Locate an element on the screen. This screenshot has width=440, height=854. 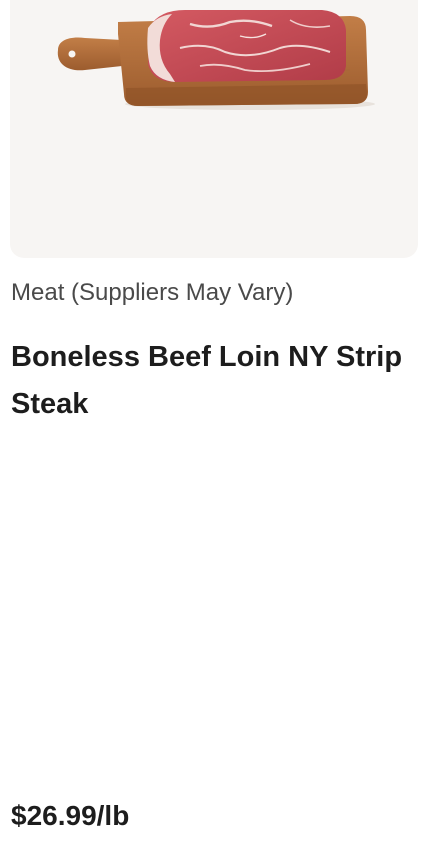
product-category: Meat (Suppliers May Vary) is located at coordinates (152, 292).